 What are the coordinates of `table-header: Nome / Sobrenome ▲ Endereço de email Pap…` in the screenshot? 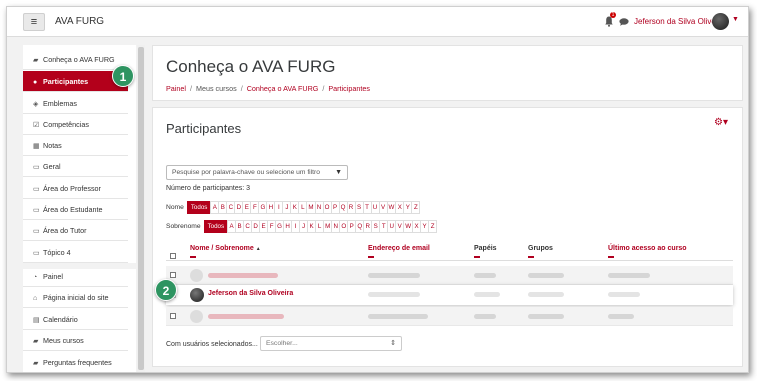 It's located at (449, 252).